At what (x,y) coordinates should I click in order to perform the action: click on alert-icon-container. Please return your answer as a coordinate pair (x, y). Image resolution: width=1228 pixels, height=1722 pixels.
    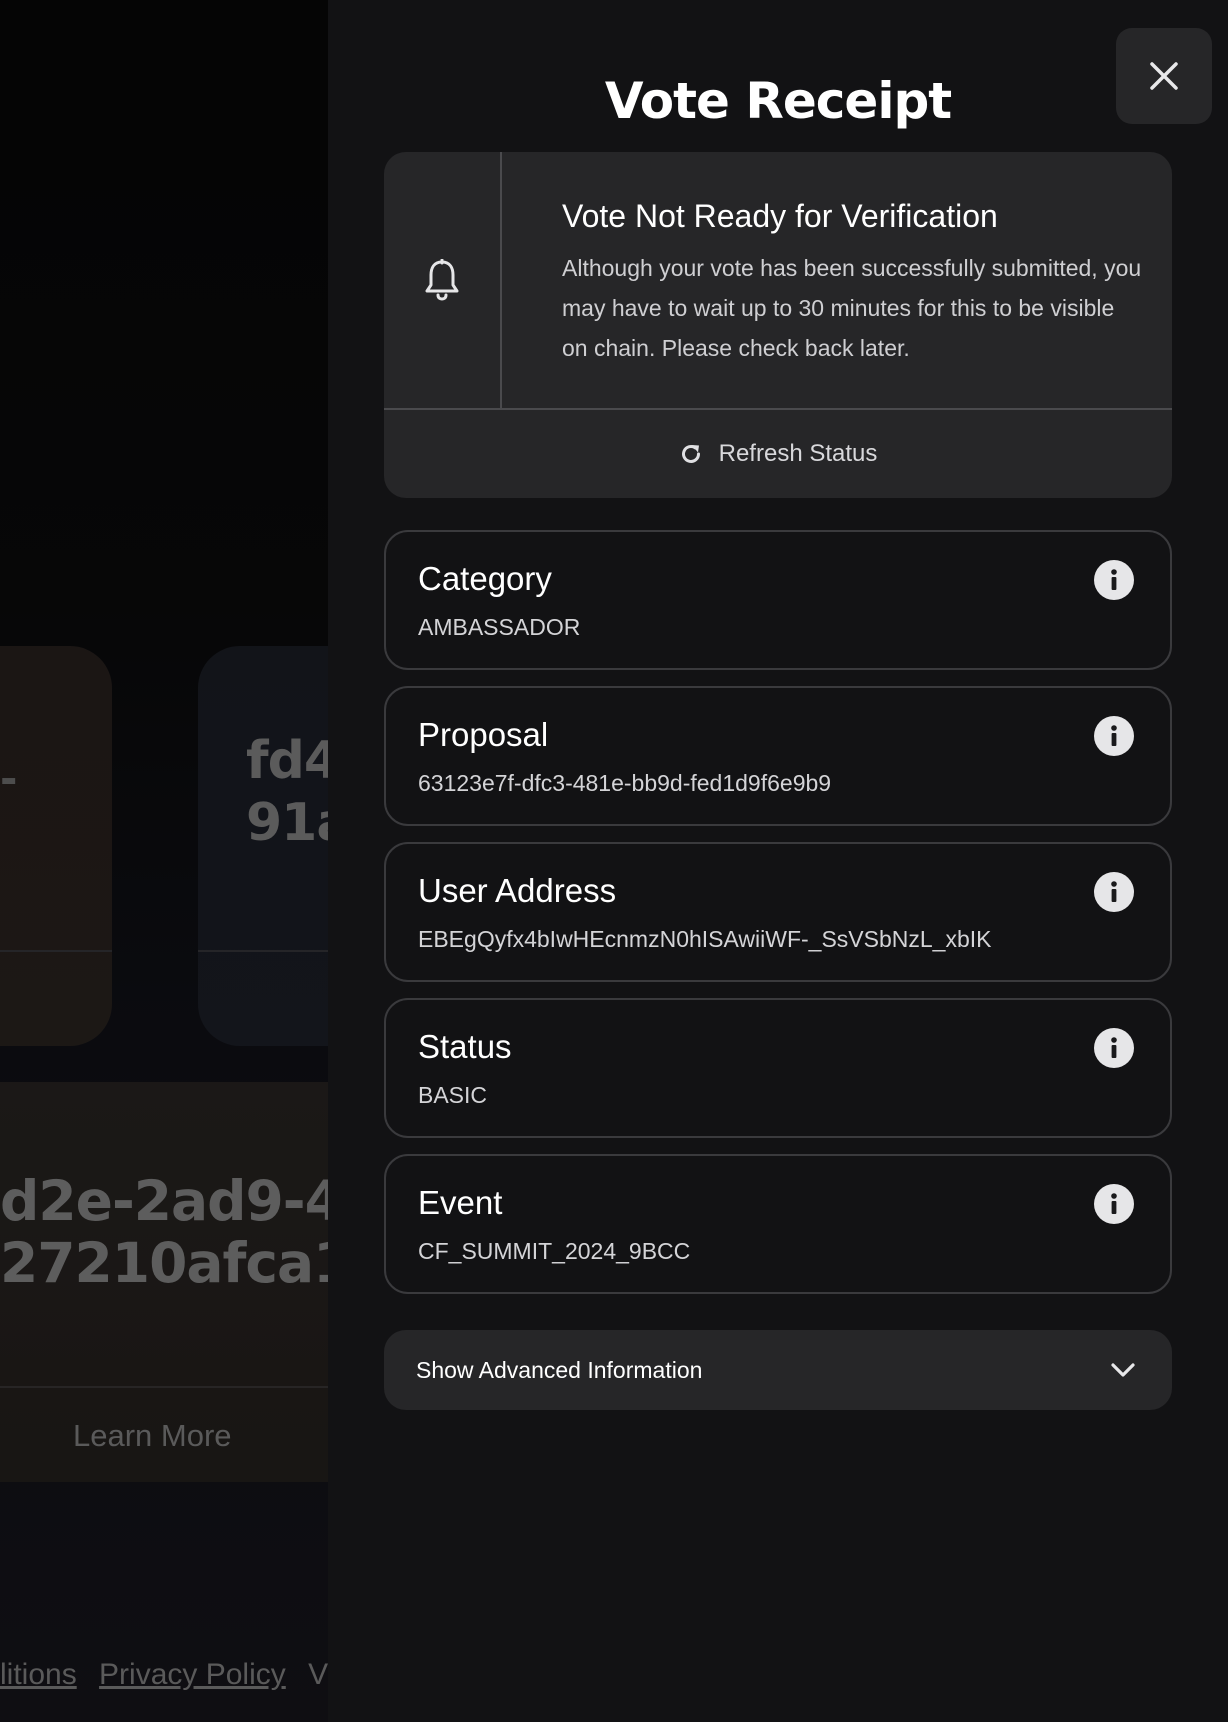
    Looking at the image, I should click on (443, 280).